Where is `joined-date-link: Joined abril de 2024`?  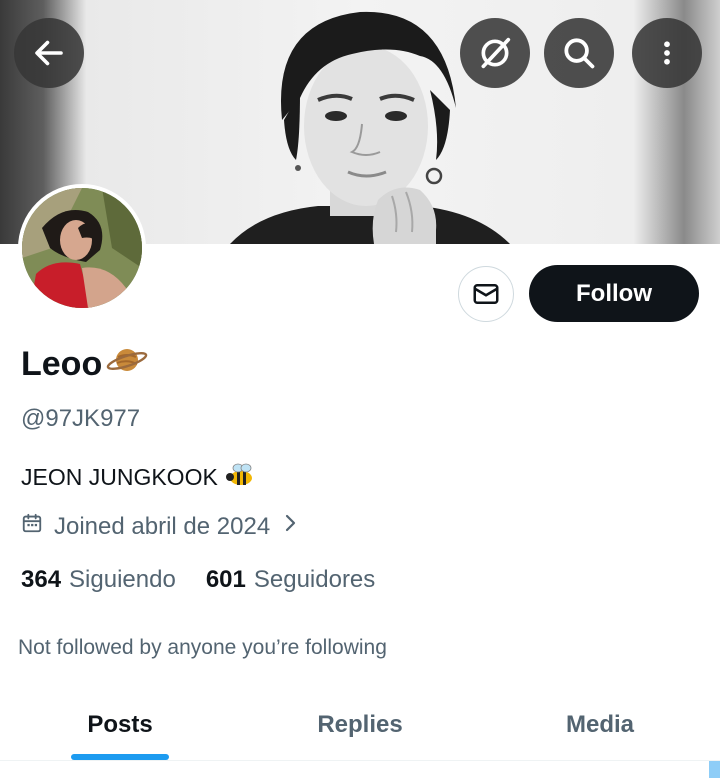
joined-date-link: Joined abril de 2024 is located at coordinates (159, 526).